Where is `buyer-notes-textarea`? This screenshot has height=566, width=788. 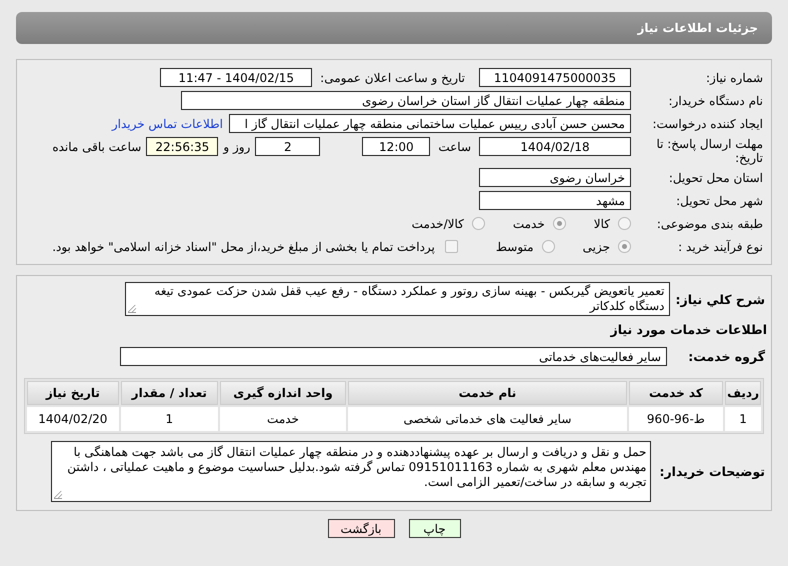
buyer-notes-textarea is located at coordinates (351, 471).